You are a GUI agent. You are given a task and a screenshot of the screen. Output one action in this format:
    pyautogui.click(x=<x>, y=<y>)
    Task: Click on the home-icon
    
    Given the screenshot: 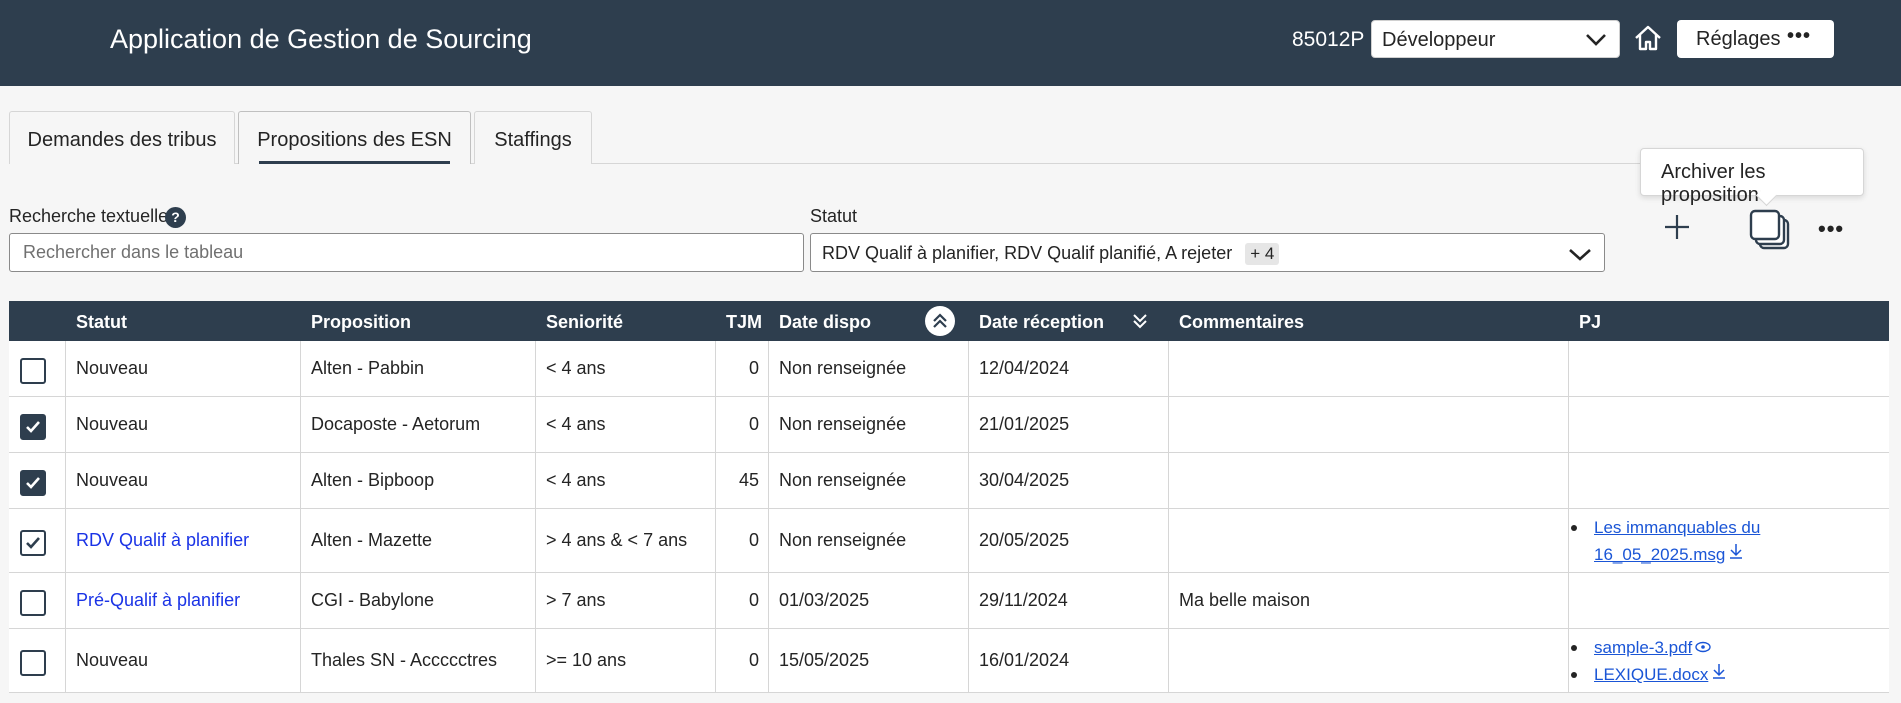 What is the action you would take?
    pyautogui.click(x=1648, y=38)
    